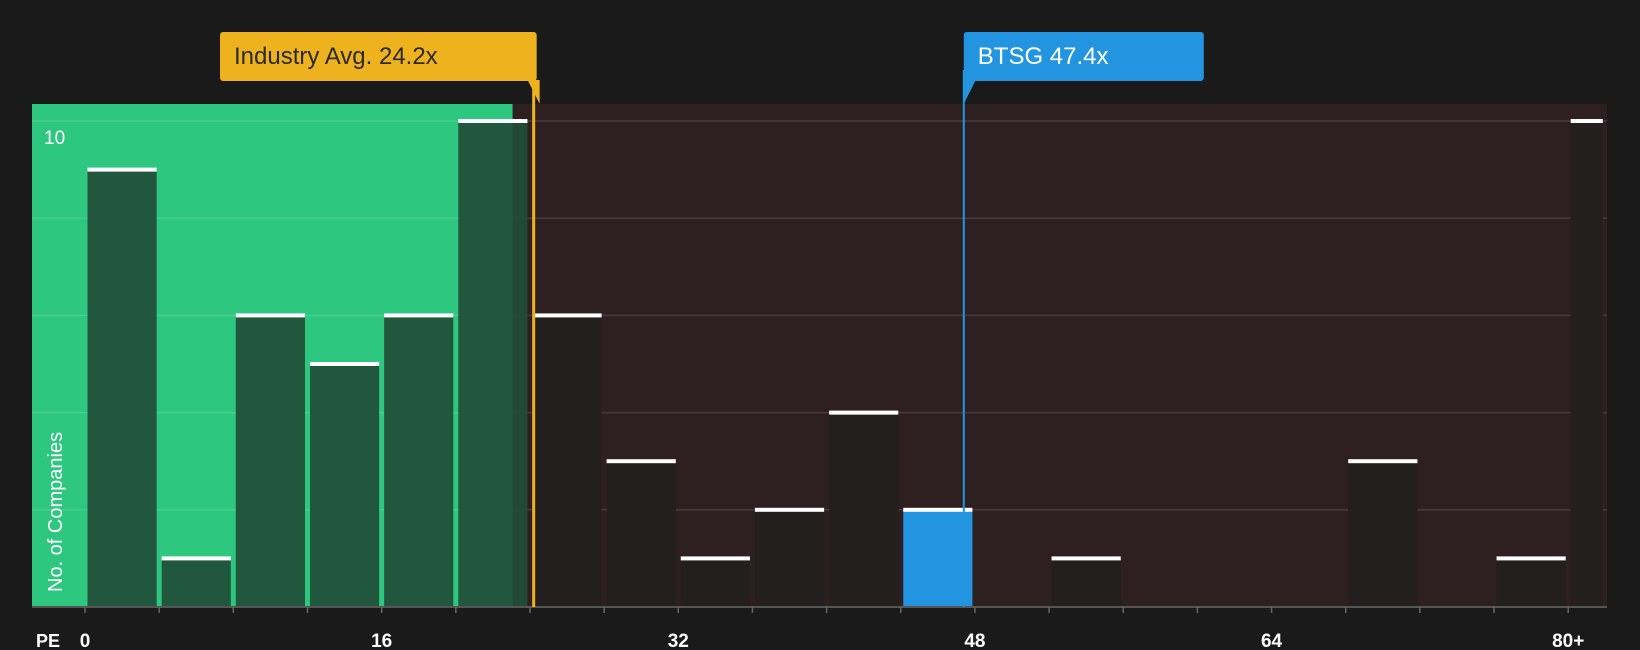 This screenshot has width=1640, height=650. Describe the element at coordinates (1043, 56) in the screenshot. I see `company-marker-label: BTSG 47.4x` at that location.